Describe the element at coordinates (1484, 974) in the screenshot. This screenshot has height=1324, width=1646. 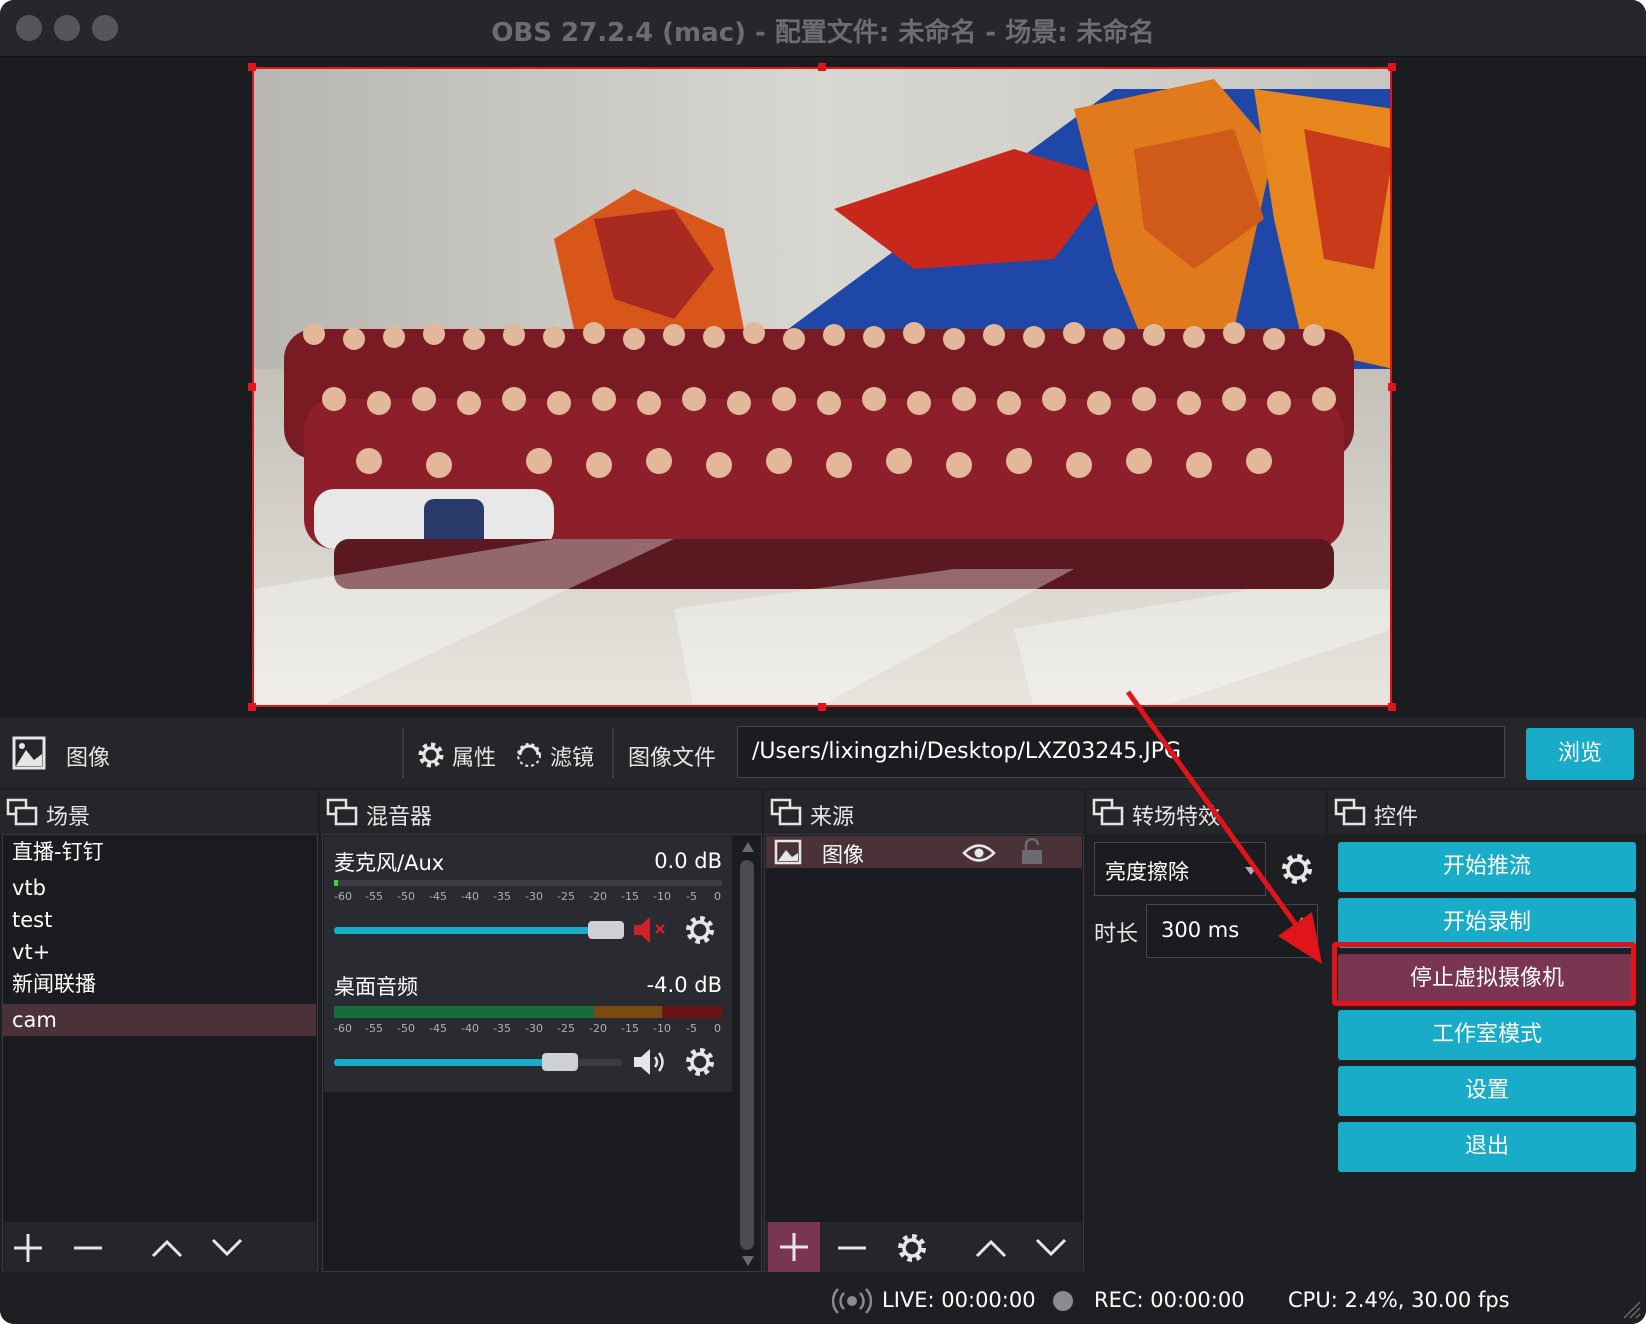
I see `highlight-box` at that location.